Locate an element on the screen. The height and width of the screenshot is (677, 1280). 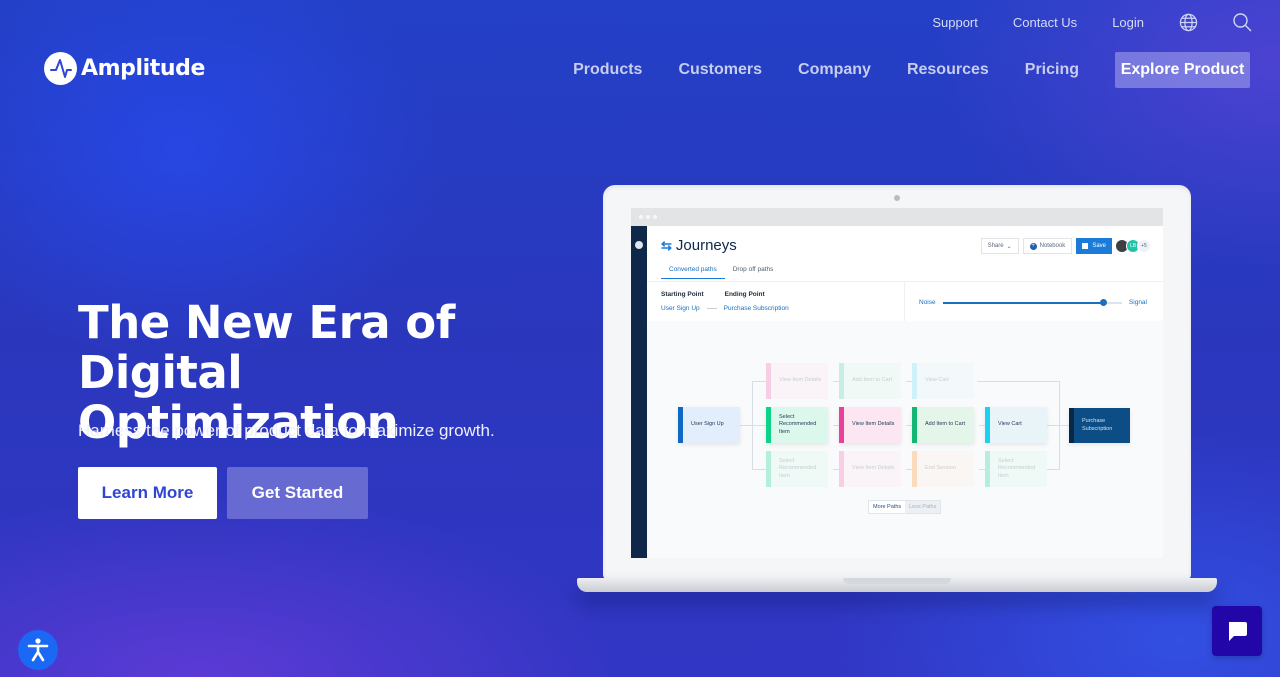
save-icon is located at coordinates (1085, 246).